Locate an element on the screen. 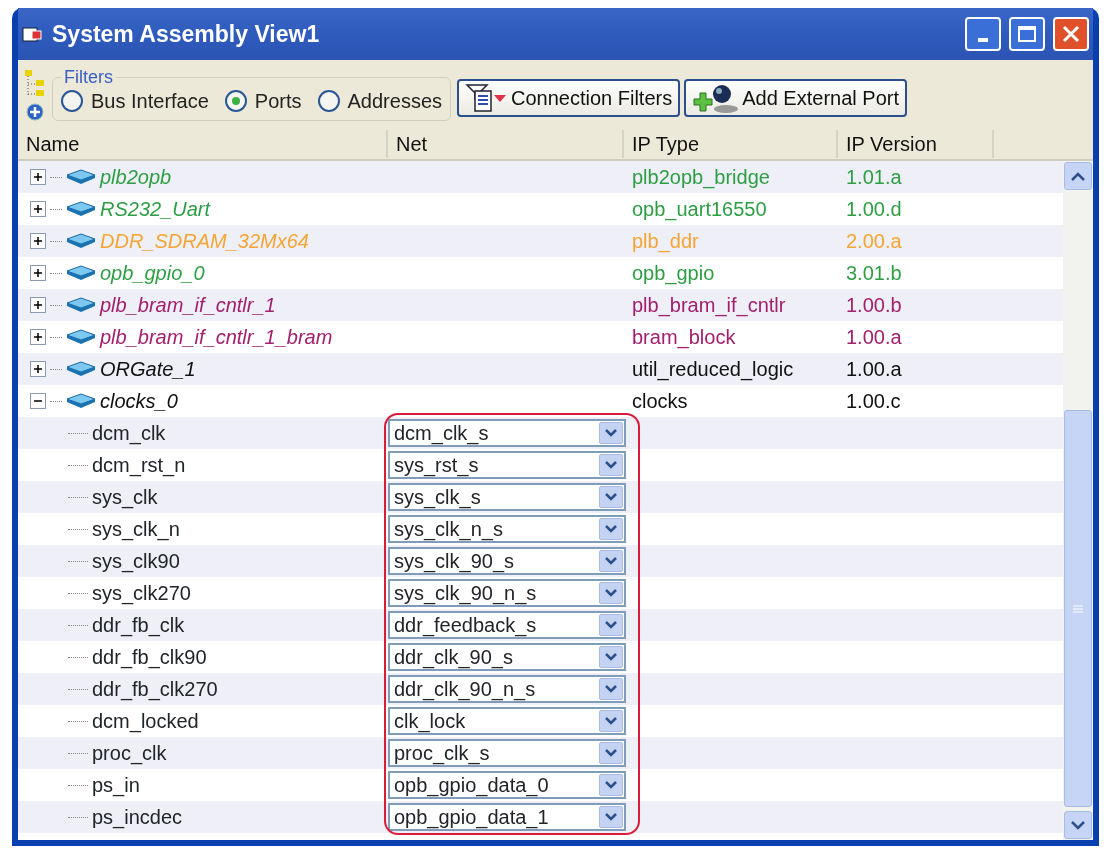 This screenshot has width=1113, height=850. table-cell-text: 2.00.a is located at coordinates (874, 241).